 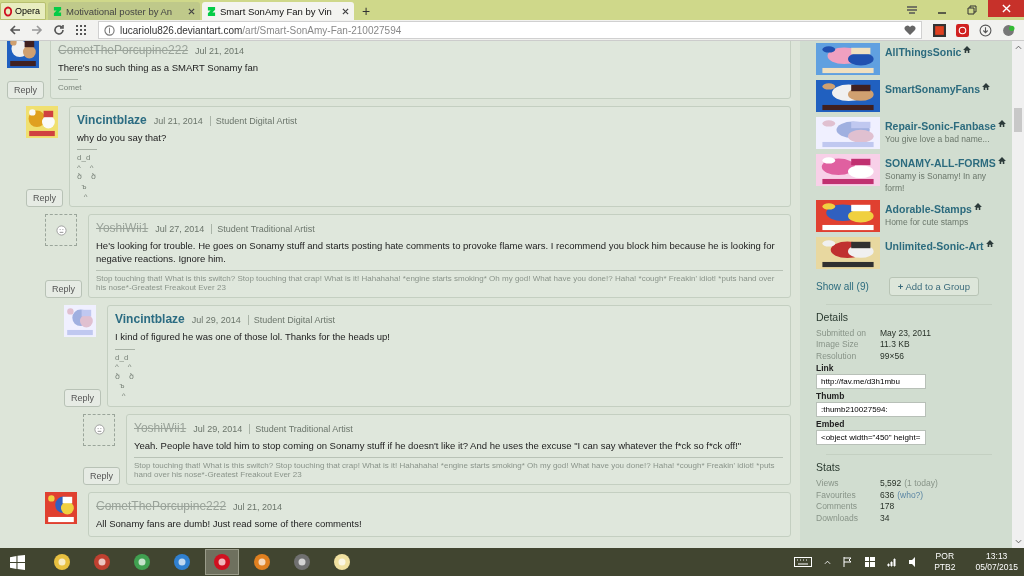 What do you see at coordinates (1018, 294) in the screenshot?
I see `scrollbar` at bounding box center [1018, 294].